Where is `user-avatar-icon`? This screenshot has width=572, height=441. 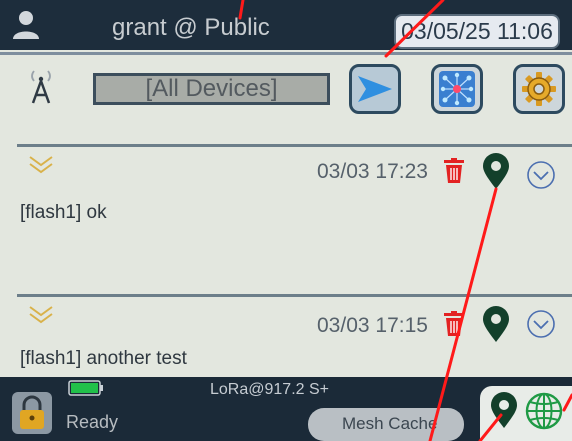 user-avatar-icon is located at coordinates (26, 24).